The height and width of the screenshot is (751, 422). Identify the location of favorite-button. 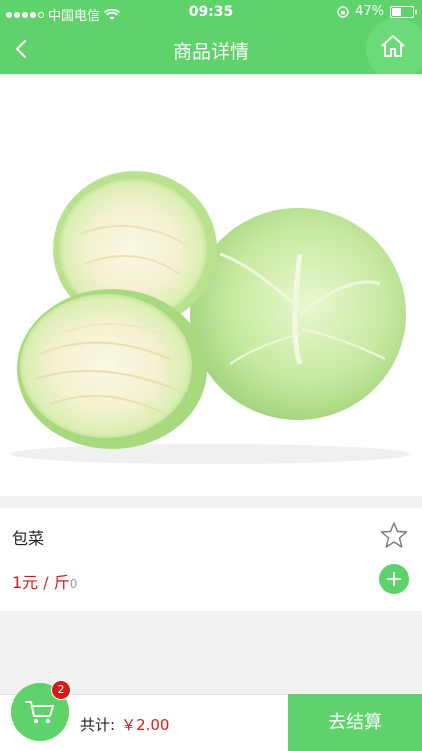
(394, 537).